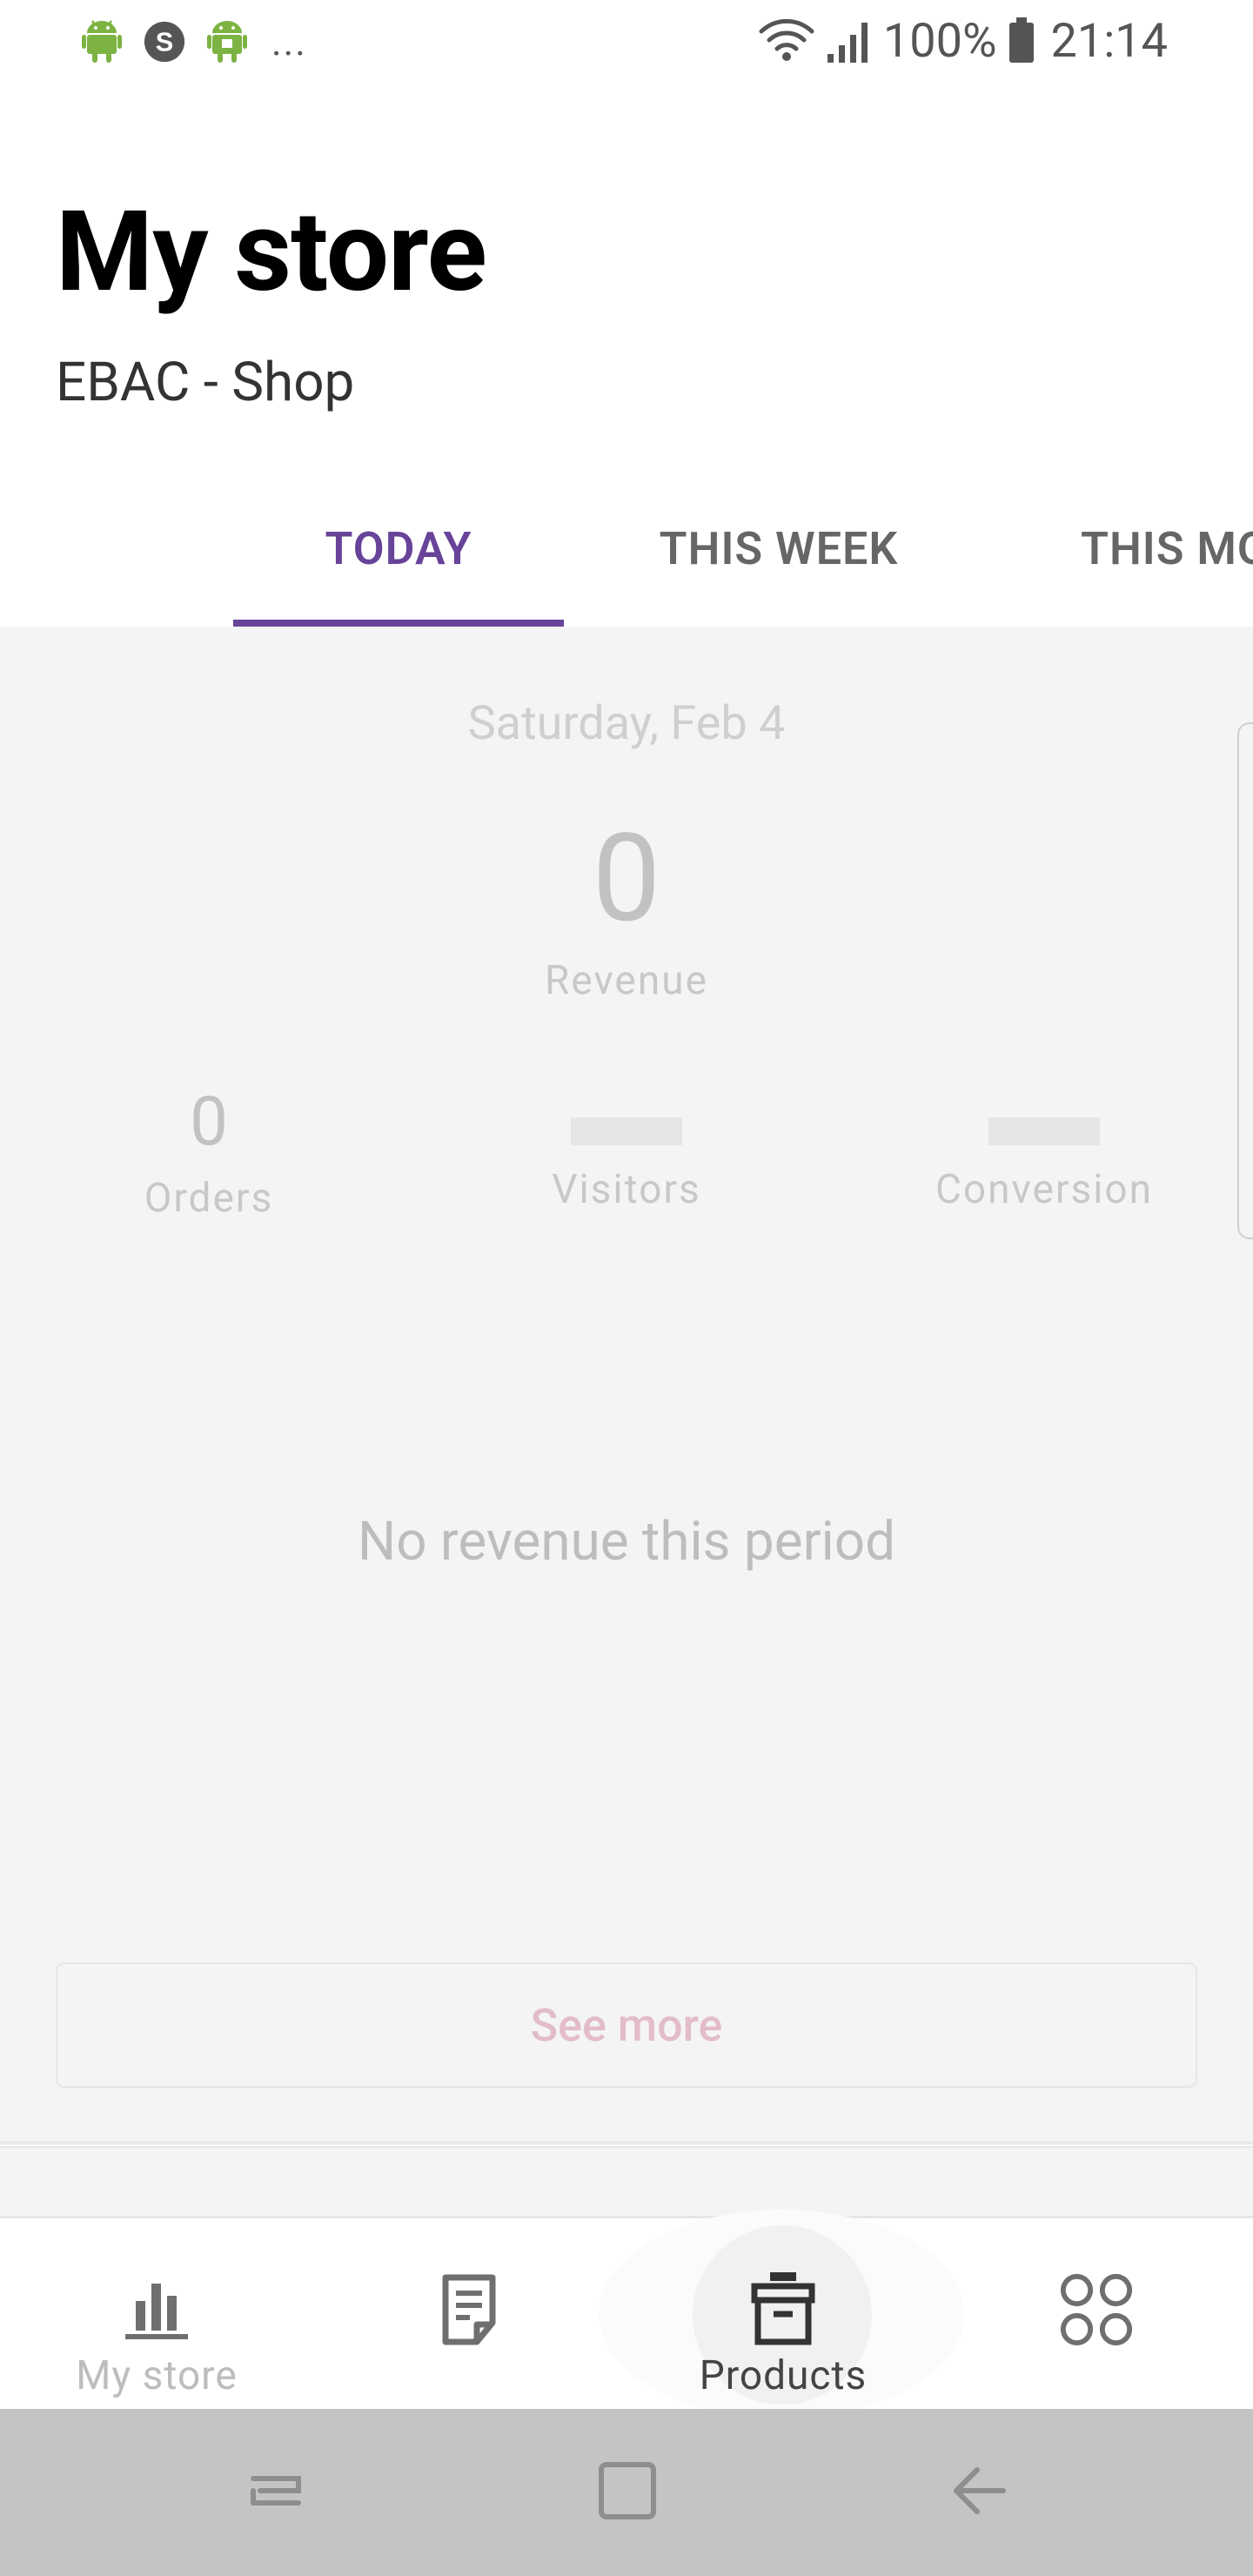  Describe the element at coordinates (276, 2491) in the screenshot. I see `recents-icon` at that location.